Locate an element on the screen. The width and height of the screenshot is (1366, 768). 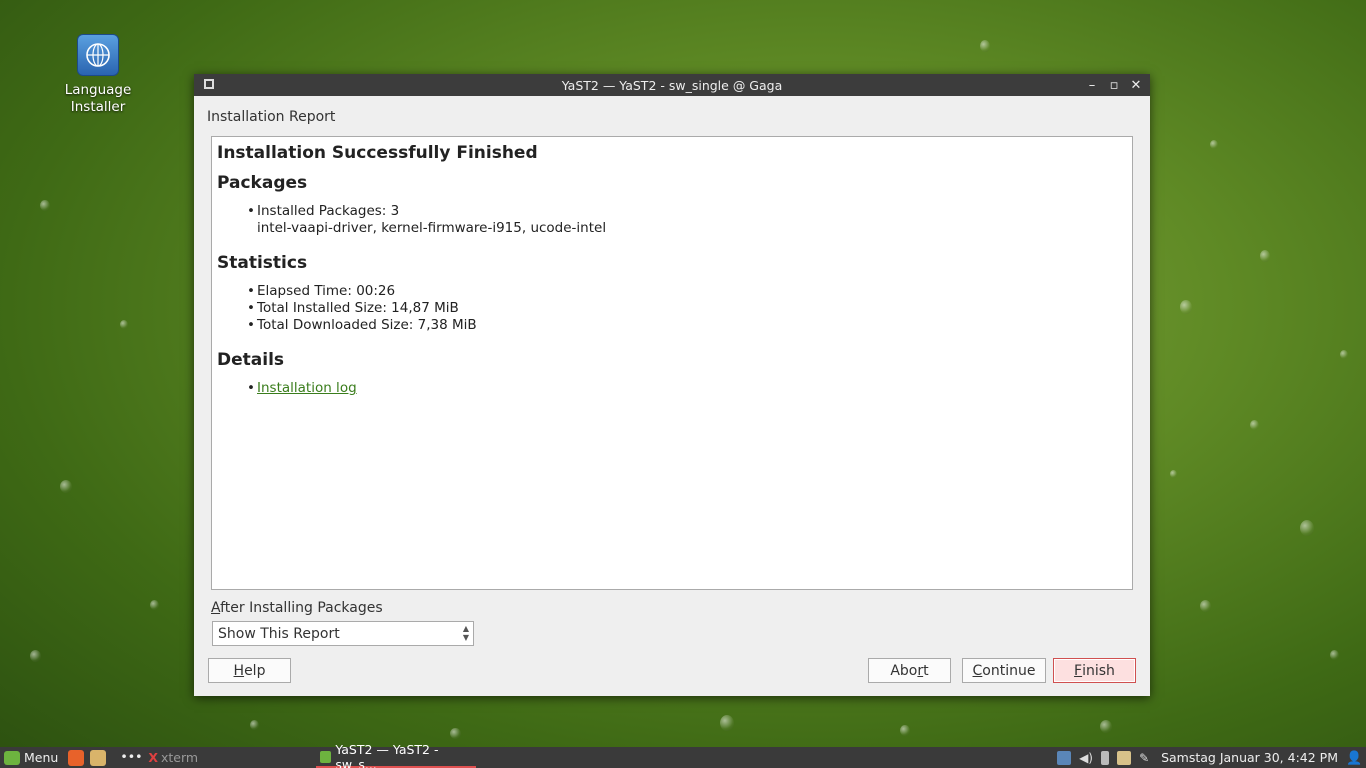
finish-button: Finish is located at coordinates (1094, 670).